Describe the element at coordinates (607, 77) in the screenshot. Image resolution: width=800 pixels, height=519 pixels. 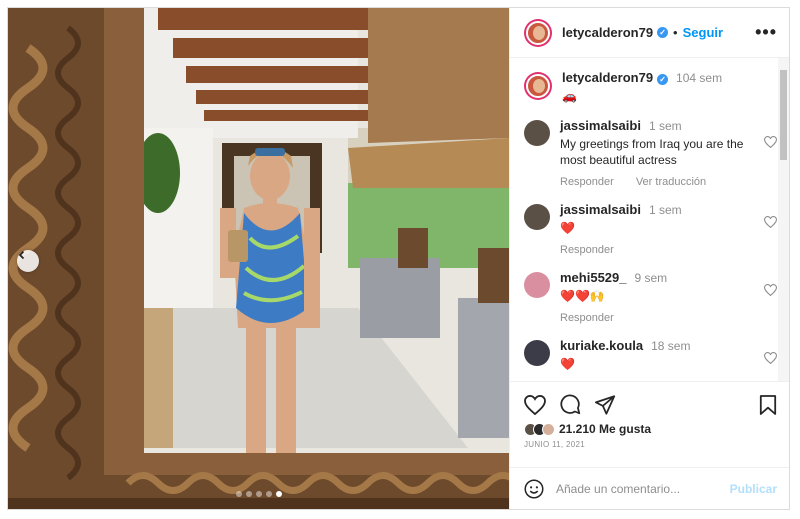
I see `caption-username: letycalderon79` at that location.